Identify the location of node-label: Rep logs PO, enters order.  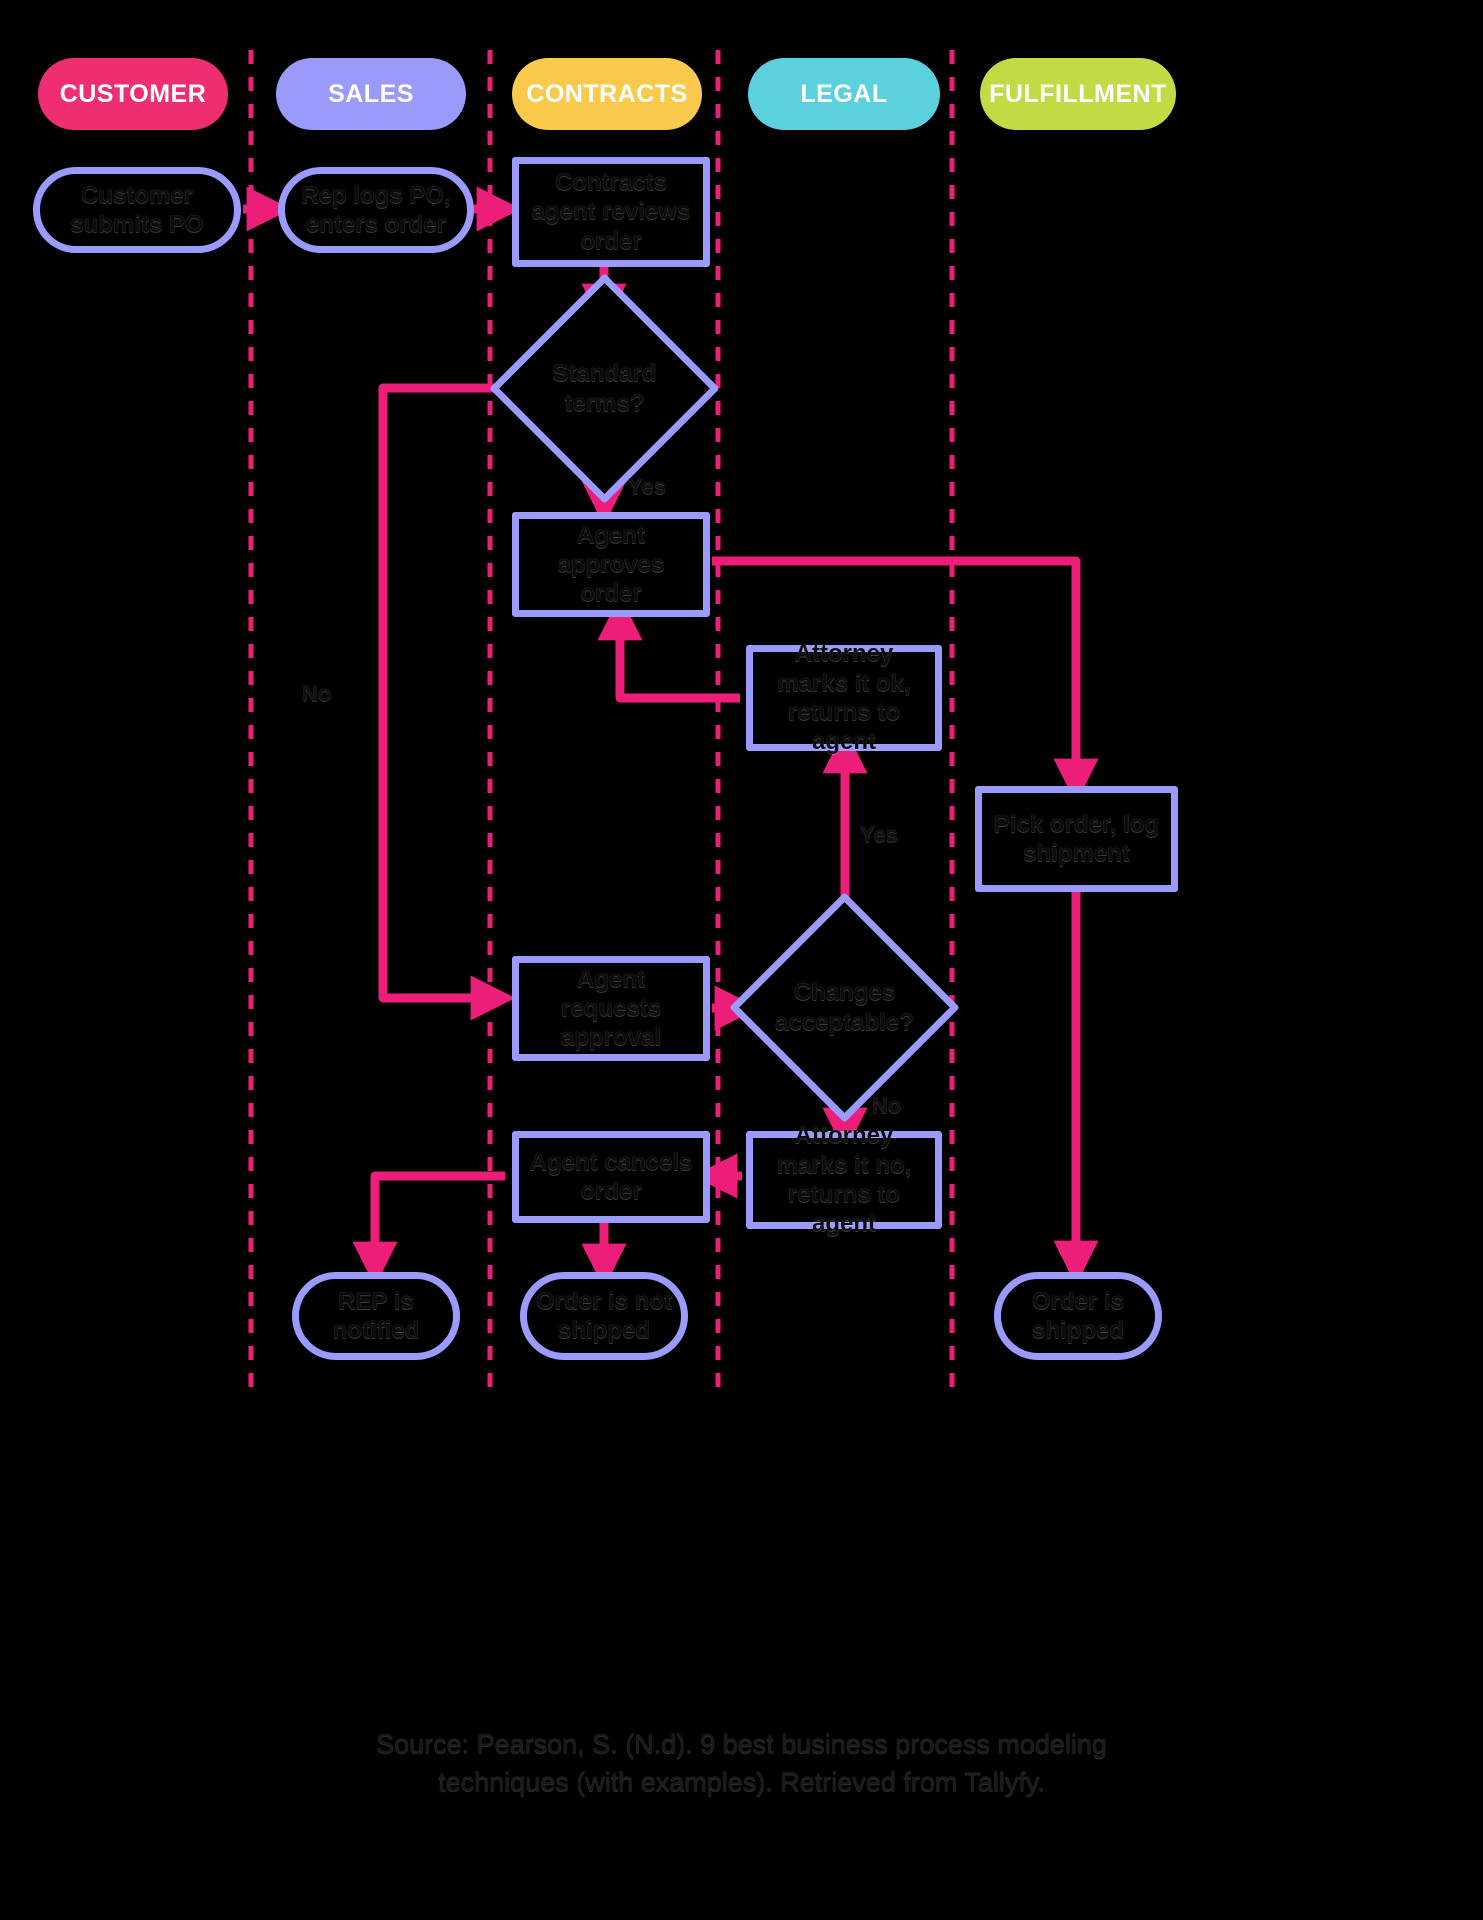
(376, 209).